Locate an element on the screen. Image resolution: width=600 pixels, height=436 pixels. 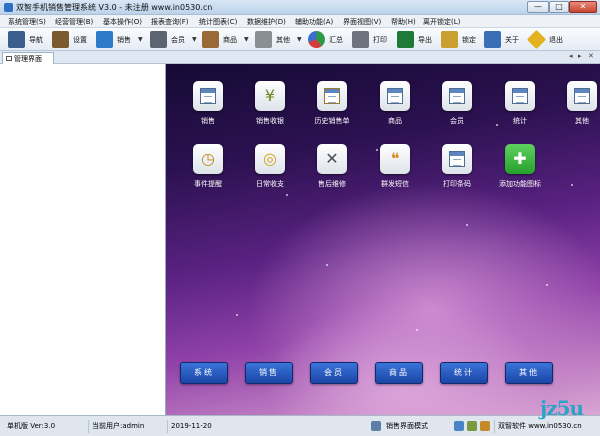
watermark-logo: jz5u is located at coordinates (562, 408).